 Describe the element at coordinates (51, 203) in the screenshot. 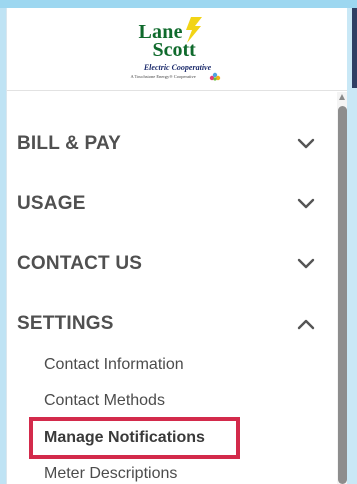

I see `menu-label-usage: USAGE` at that location.